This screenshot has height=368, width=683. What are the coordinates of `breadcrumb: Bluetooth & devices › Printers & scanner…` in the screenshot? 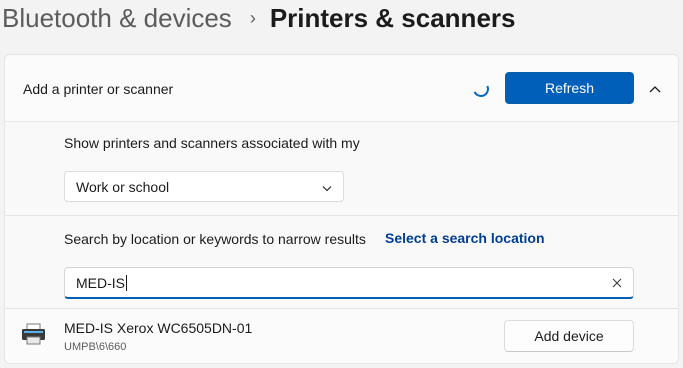 It's located at (341, 18).